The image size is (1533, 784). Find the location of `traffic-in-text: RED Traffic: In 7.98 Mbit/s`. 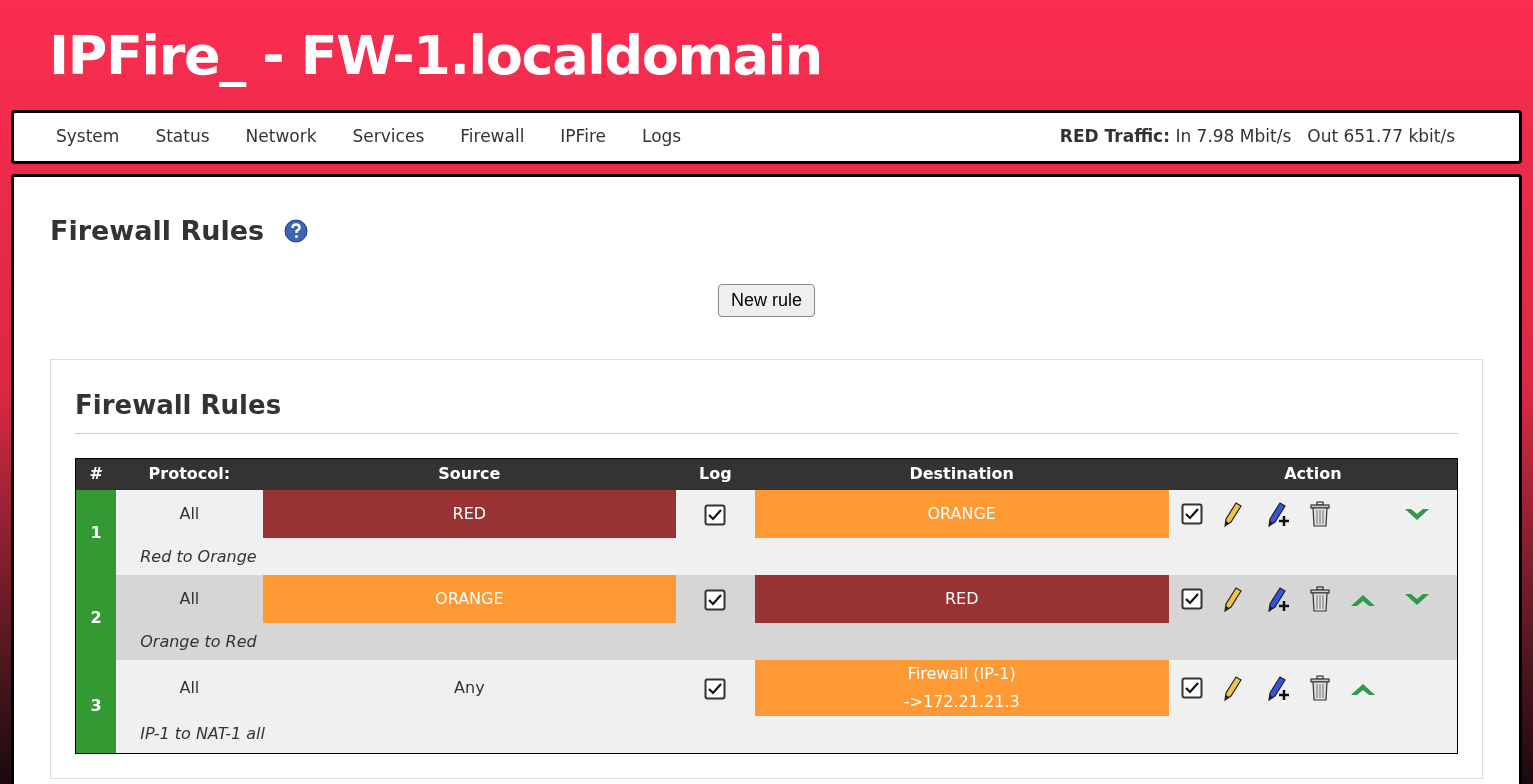

traffic-in-text: RED Traffic: In 7.98 Mbit/s is located at coordinates (1175, 137).